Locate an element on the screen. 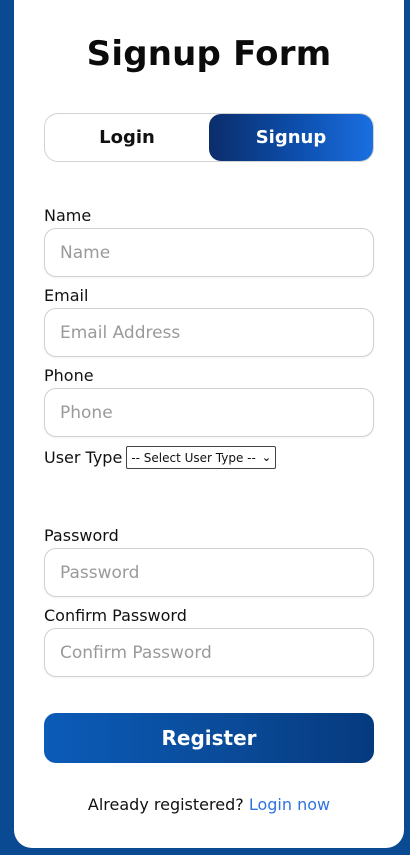 Image resolution: width=410 pixels, height=855 pixels. email-field is located at coordinates (209, 332).